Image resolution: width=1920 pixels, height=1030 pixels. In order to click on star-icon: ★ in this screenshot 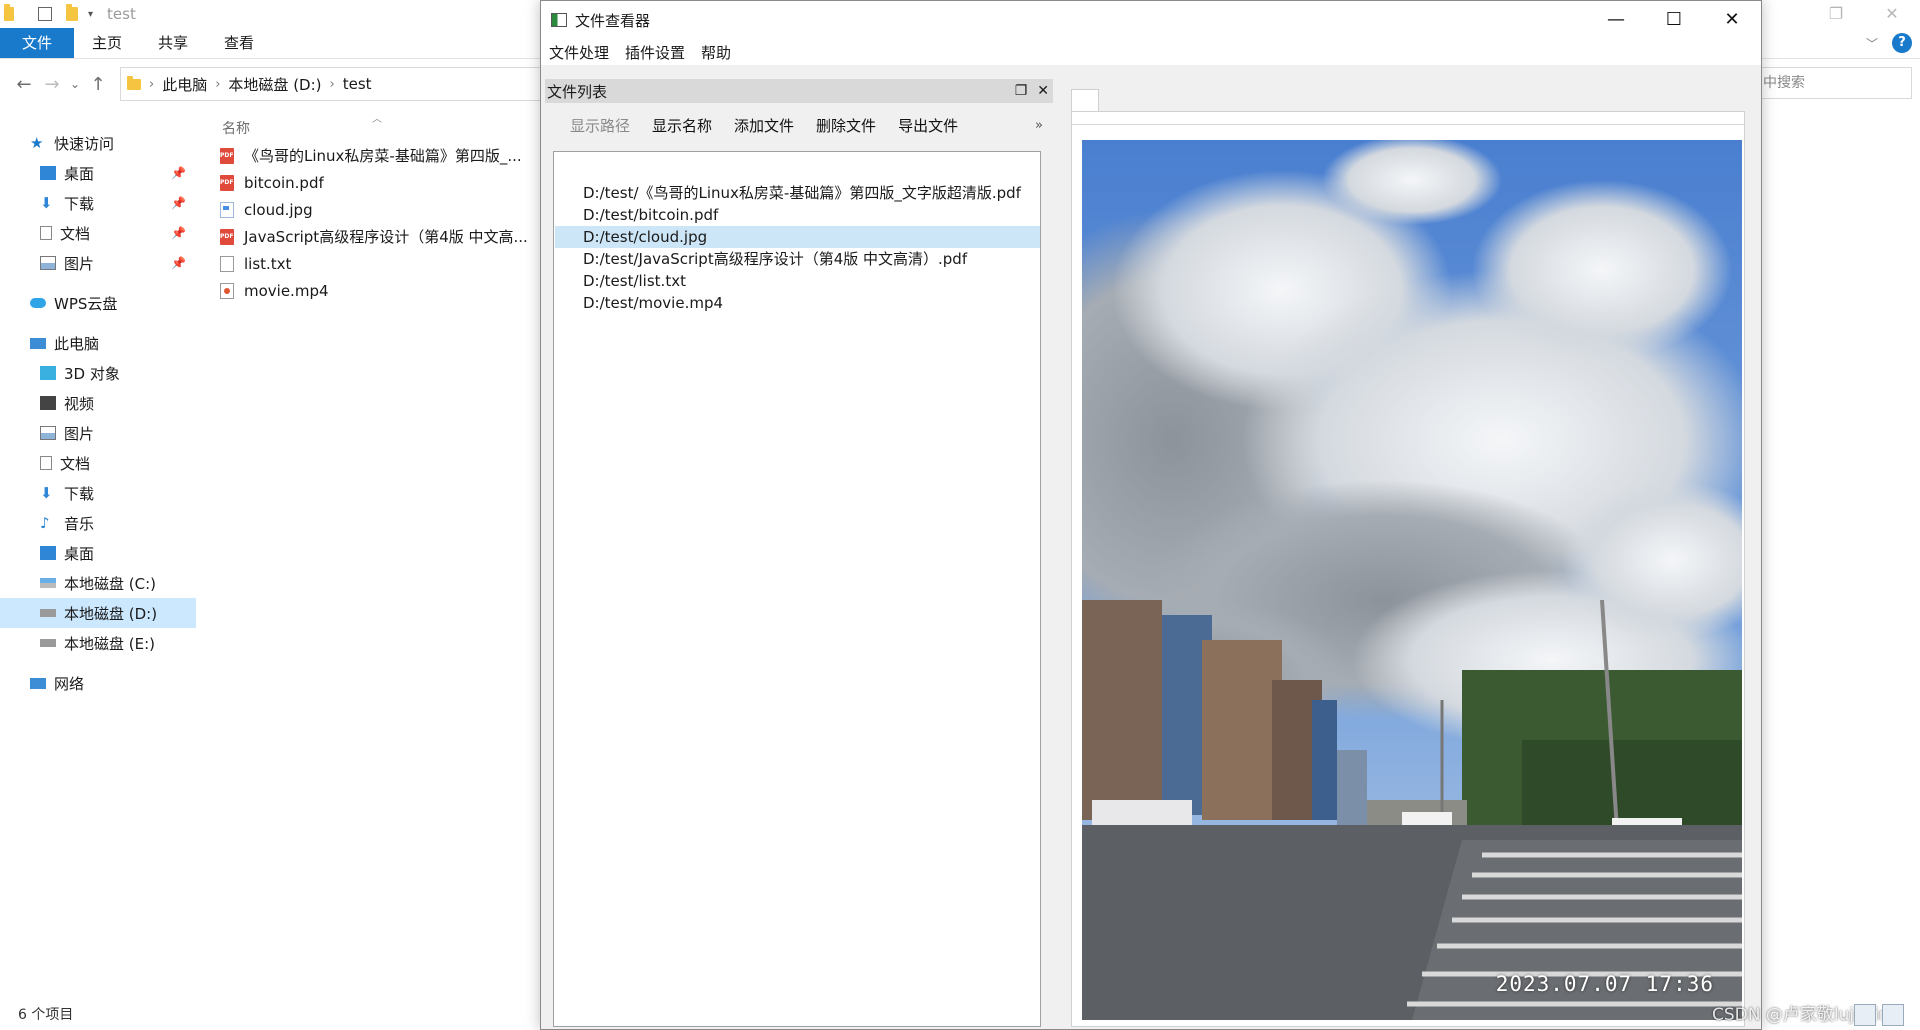, I will do `click(37, 143)`.